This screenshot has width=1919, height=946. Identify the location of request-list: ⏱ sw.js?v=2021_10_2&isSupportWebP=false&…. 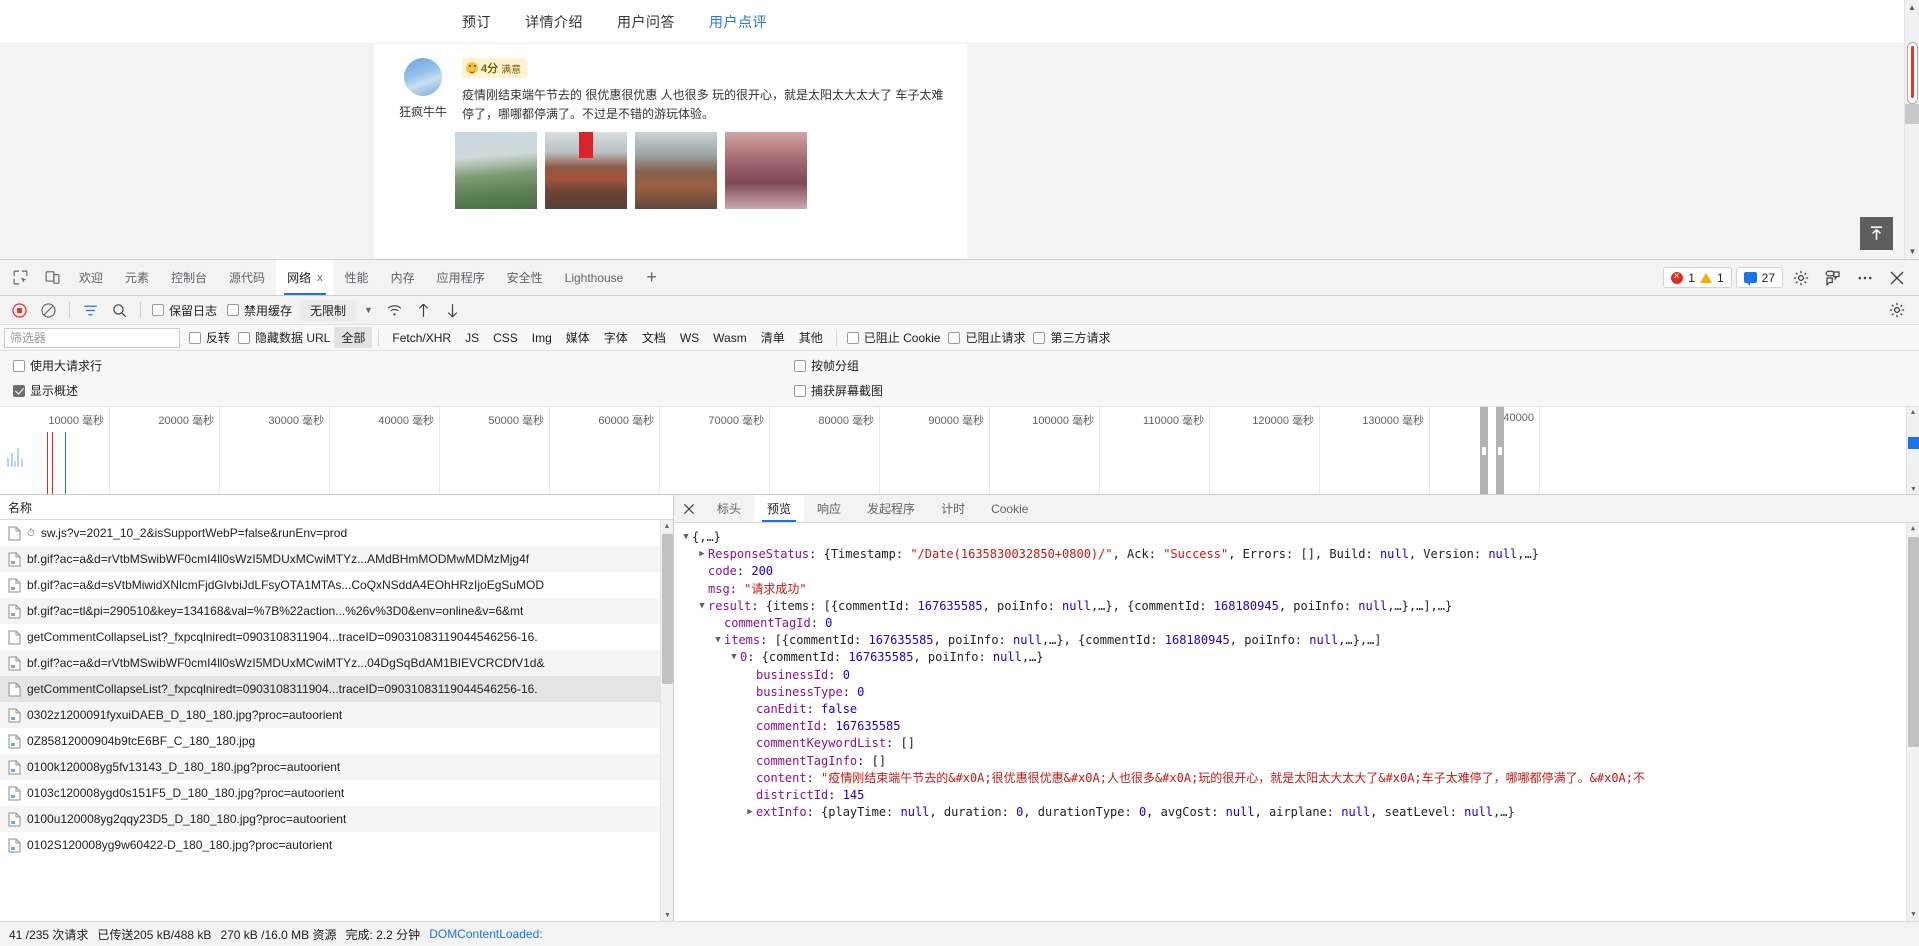
(336, 720).